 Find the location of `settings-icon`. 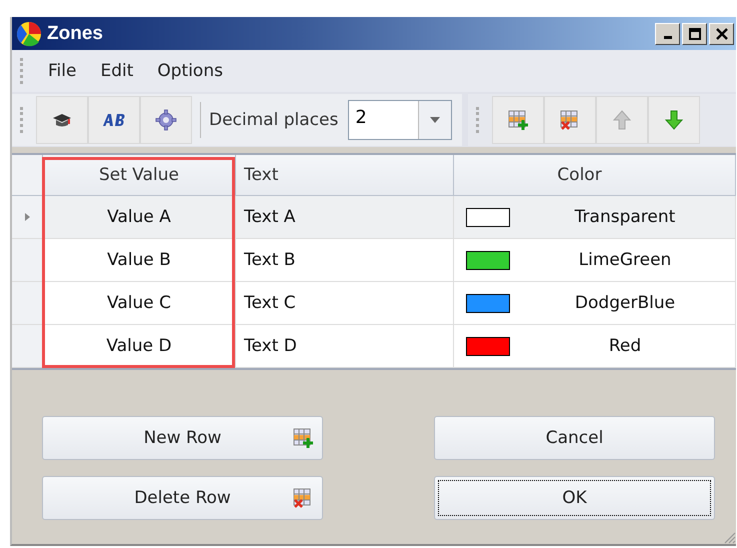

settings-icon is located at coordinates (166, 120).